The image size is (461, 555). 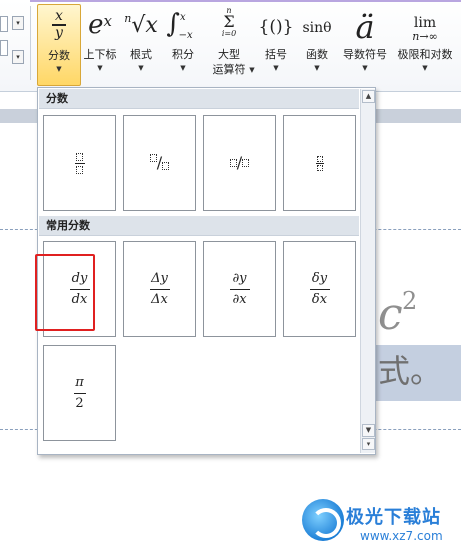 I want to click on scroll-down-icon: ▼, so click(x=368, y=430).